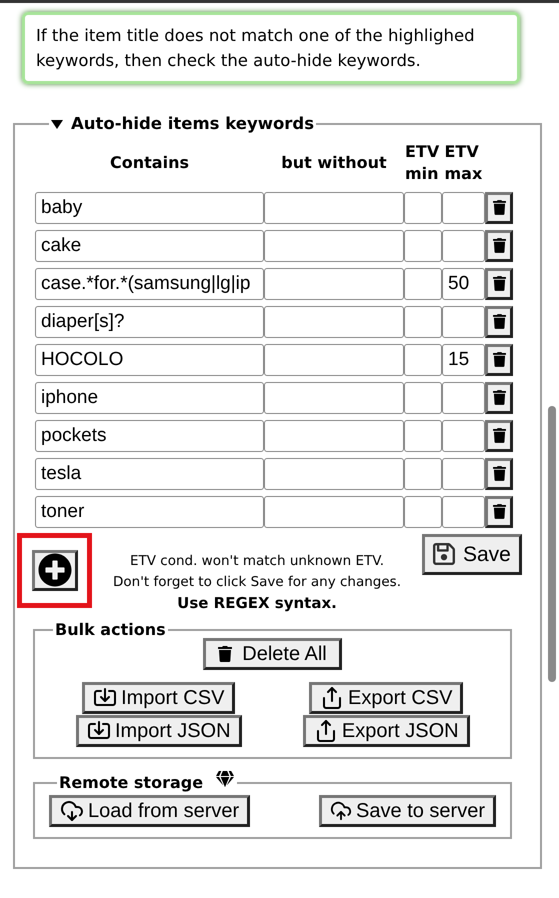 Image resolution: width=559 pixels, height=898 pixels. Describe the element at coordinates (272, 654) in the screenshot. I see `delete-all-button: Delete All` at that location.